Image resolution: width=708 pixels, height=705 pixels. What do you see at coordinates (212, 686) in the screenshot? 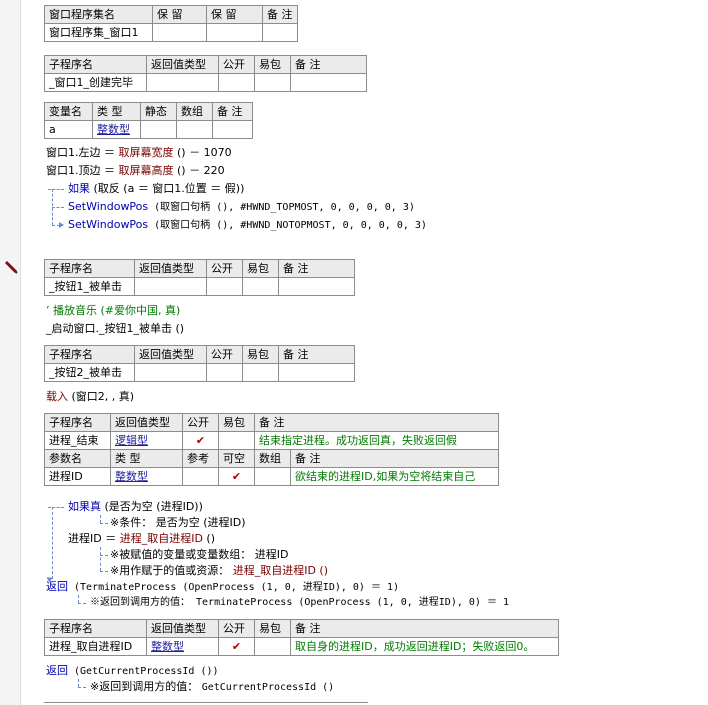
I see `hint-line: ※返回到调用方的值： GetCurrentProcessId ()` at bounding box center [212, 686].